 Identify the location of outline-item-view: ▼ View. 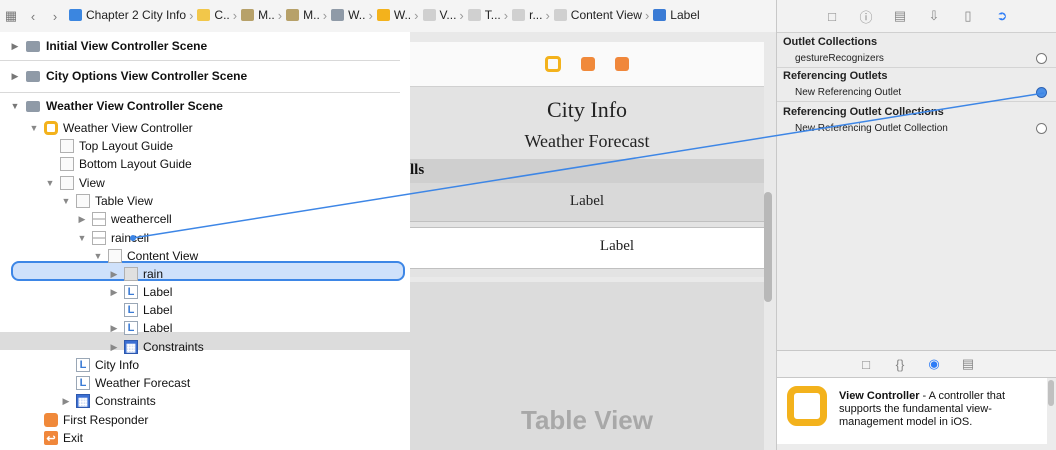
(74, 183).